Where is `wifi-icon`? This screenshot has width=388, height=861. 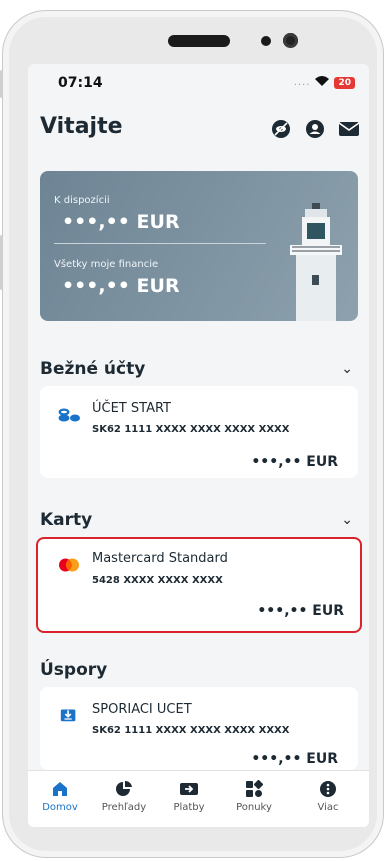
wifi-icon is located at coordinates (322, 82).